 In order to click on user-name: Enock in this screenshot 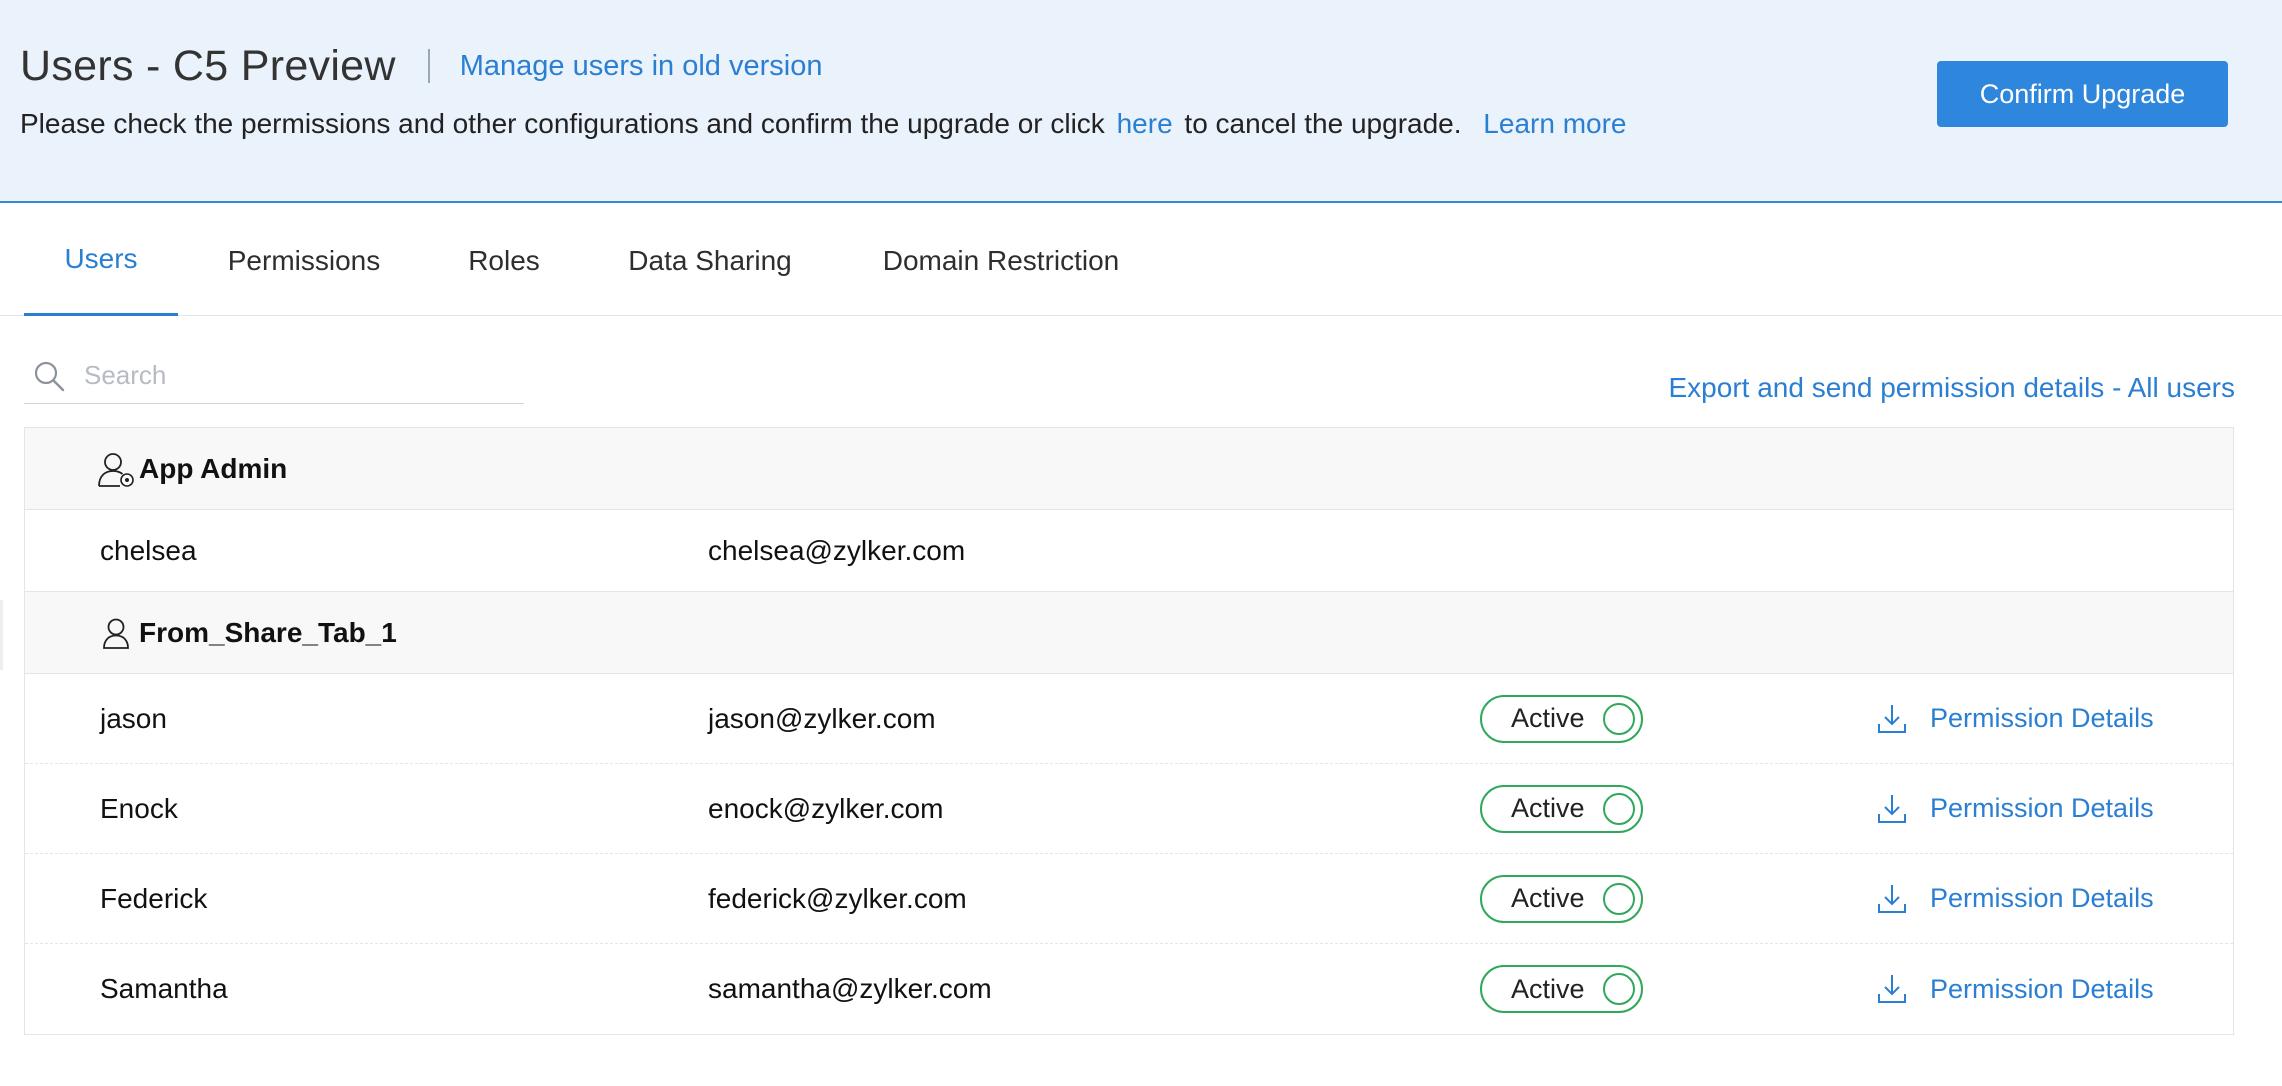, I will do `click(139, 808)`.